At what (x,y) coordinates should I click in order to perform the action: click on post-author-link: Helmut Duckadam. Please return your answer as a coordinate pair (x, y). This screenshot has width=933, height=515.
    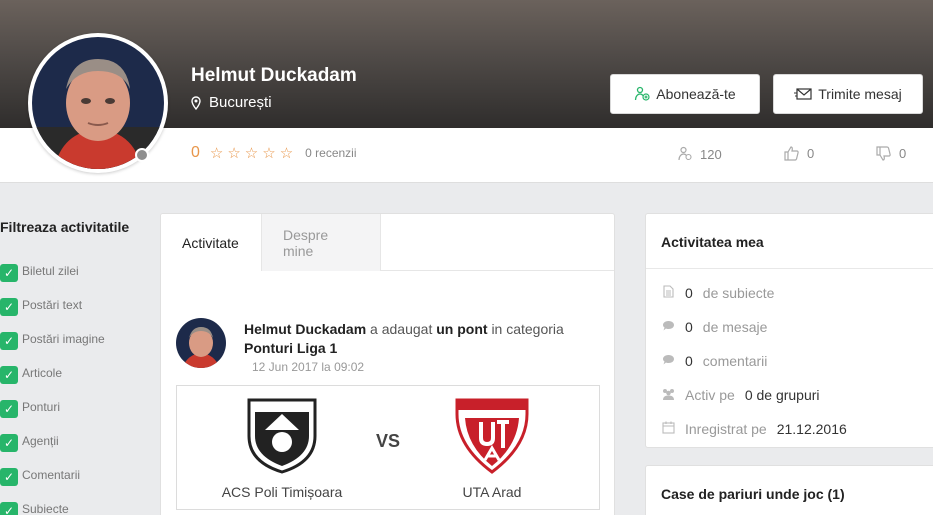
    Looking at the image, I should click on (305, 329).